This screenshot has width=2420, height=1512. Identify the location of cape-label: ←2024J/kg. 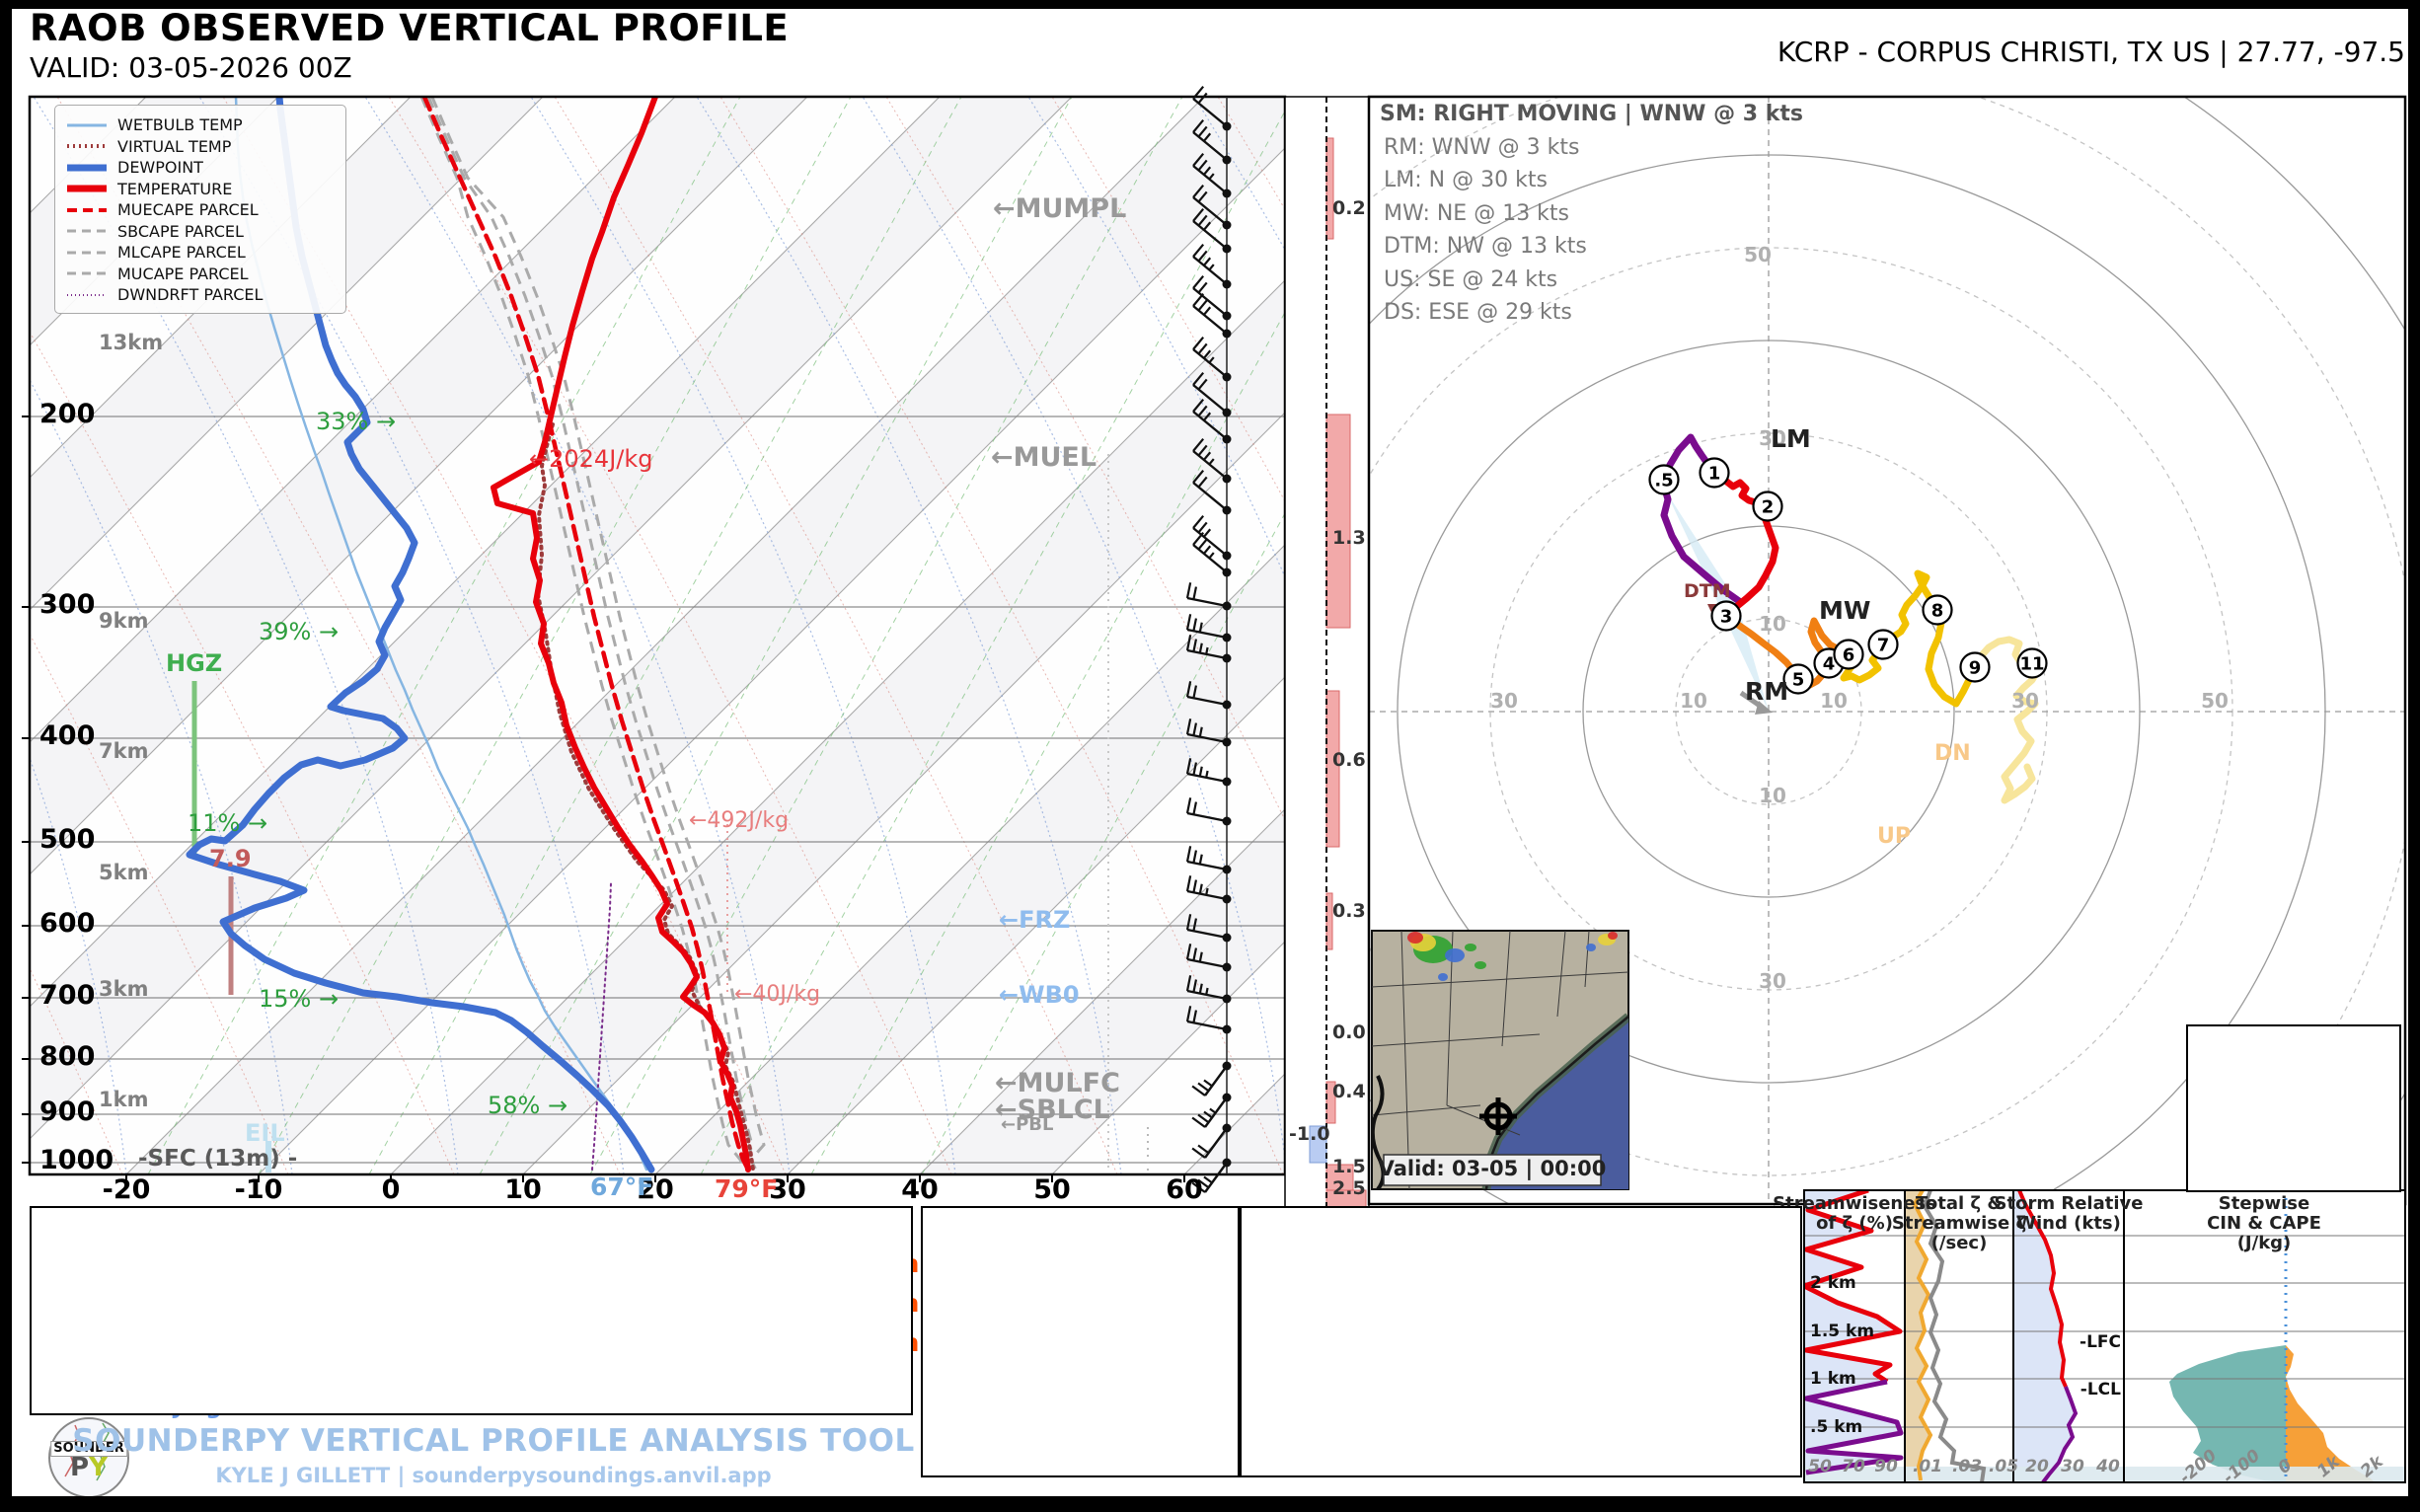
(591, 459).